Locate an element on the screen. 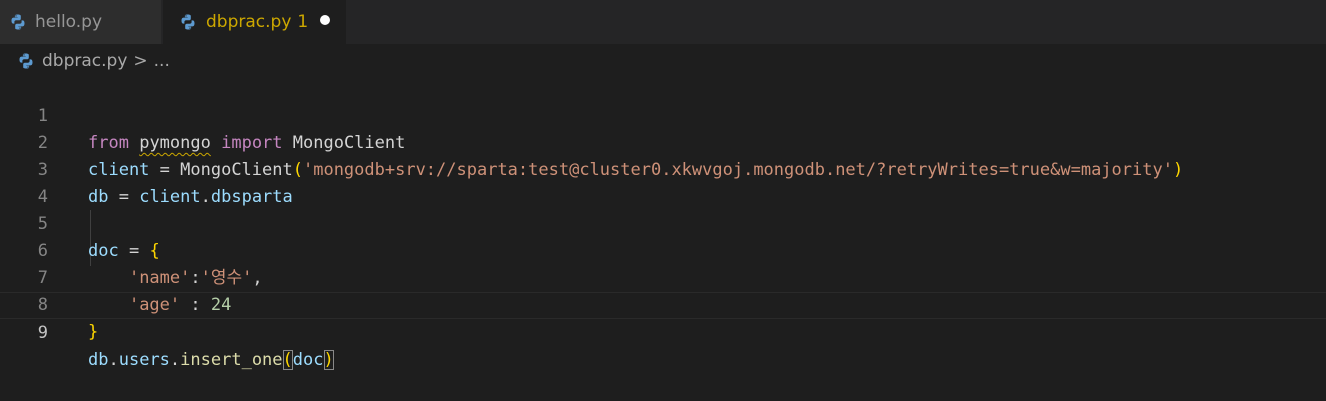  token-brace: } is located at coordinates (93, 332).